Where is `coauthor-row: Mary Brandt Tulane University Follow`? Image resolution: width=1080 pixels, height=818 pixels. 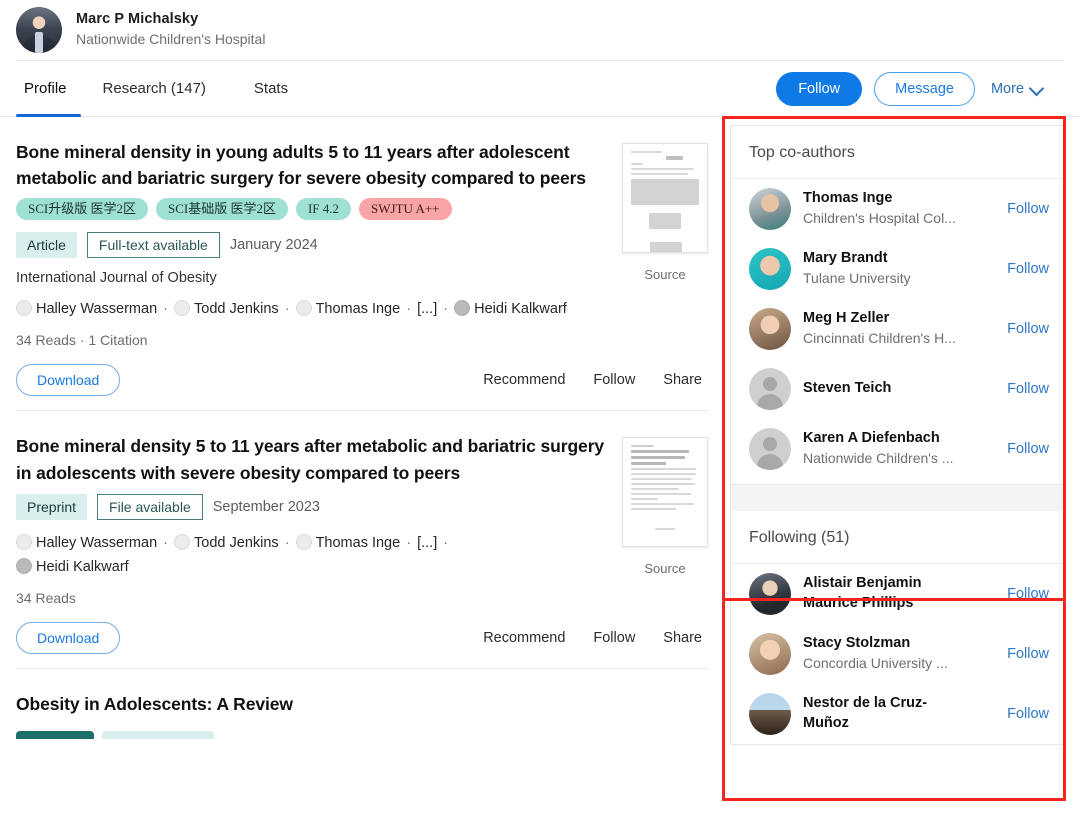
coauthor-row: Mary Brandt Tulane University Follow is located at coordinates (898, 269).